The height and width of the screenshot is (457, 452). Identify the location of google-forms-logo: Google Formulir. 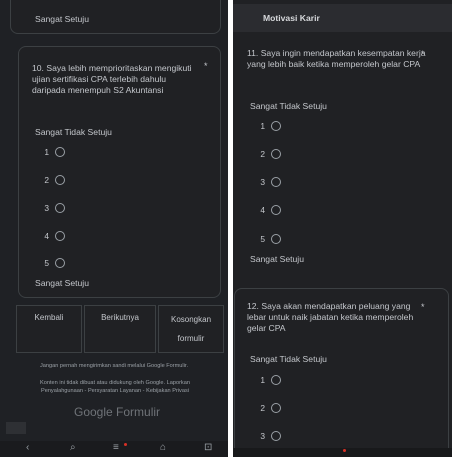
(117, 412).